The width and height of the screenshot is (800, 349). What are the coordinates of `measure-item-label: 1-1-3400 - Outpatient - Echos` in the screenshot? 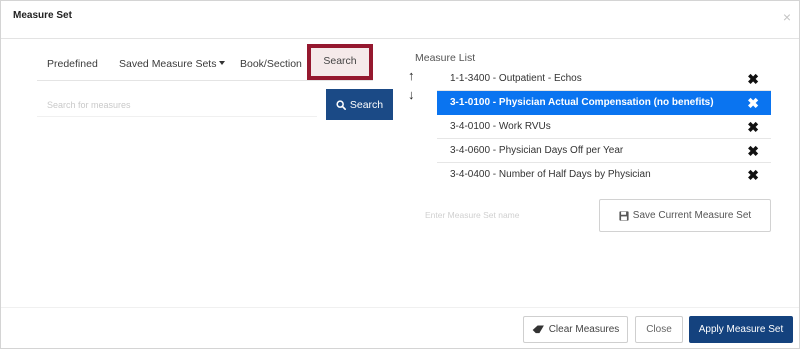 It's located at (516, 78).